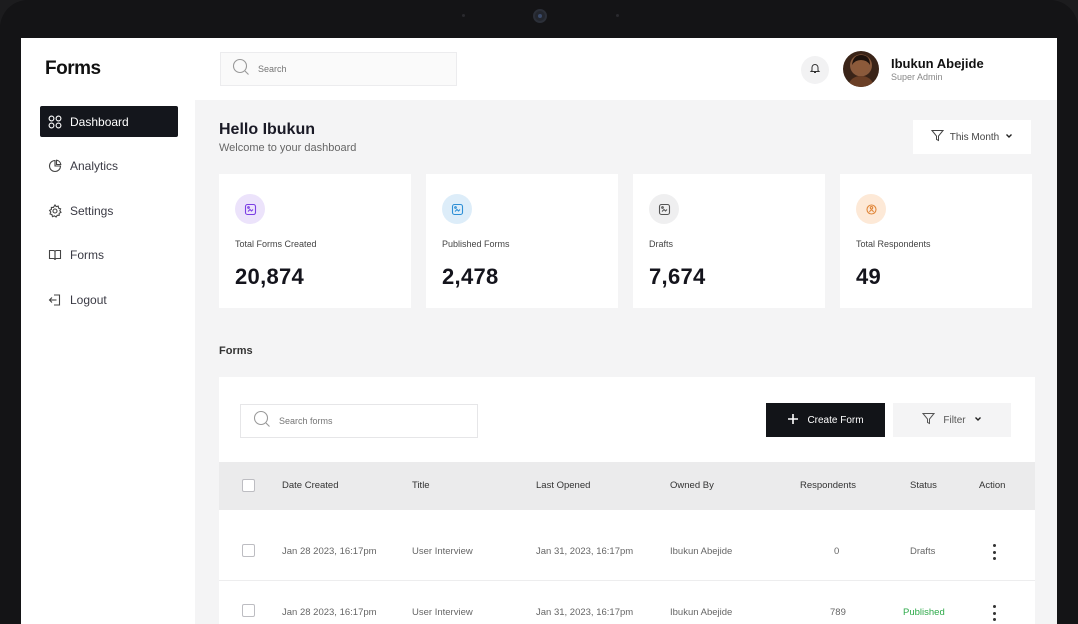 The image size is (1078, 624). I want to click on status-badge: Drafts, so click(923, 551).